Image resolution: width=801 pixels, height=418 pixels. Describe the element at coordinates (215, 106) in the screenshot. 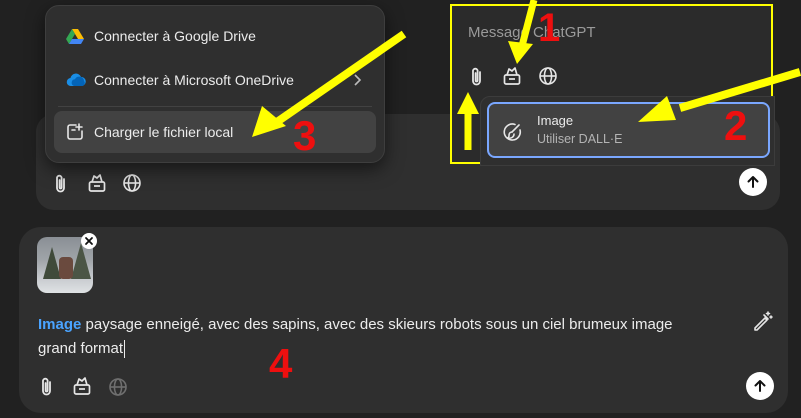

I see `menu-divider` at that location.